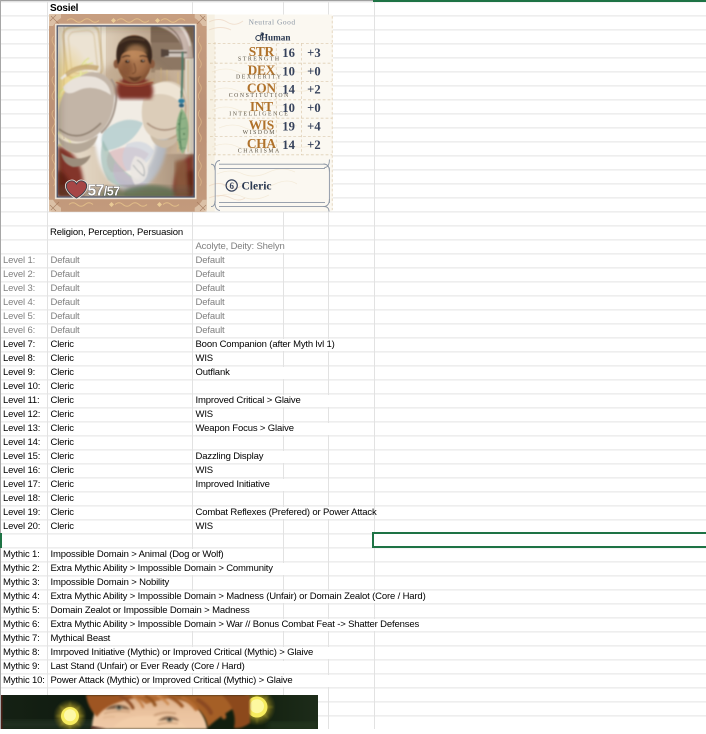  I want to click on svg-text: +4, so click(314, 127).